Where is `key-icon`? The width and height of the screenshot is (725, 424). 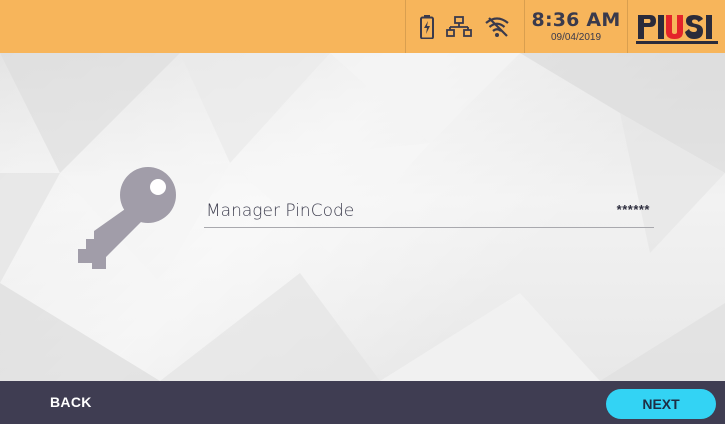 key-icon is located at coordinates (129, 220).